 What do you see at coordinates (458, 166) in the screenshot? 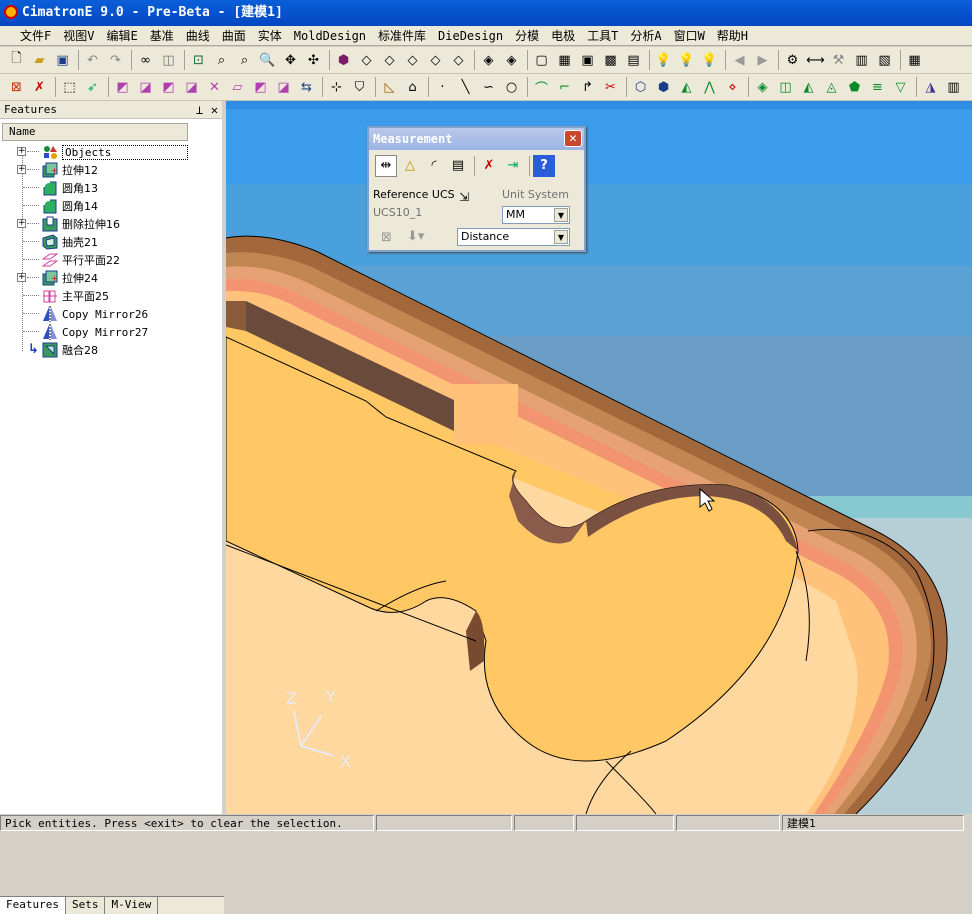
I see `measure-properties-icon: ▤` at bounding box center [458, 166].